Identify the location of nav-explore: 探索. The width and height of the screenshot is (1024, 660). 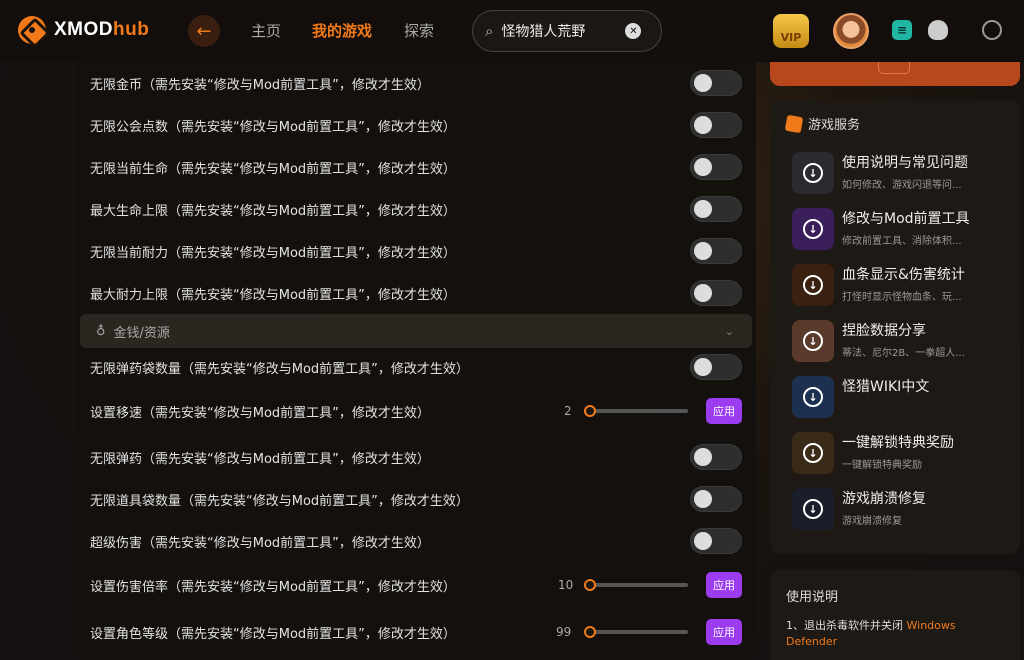
(419, 30).